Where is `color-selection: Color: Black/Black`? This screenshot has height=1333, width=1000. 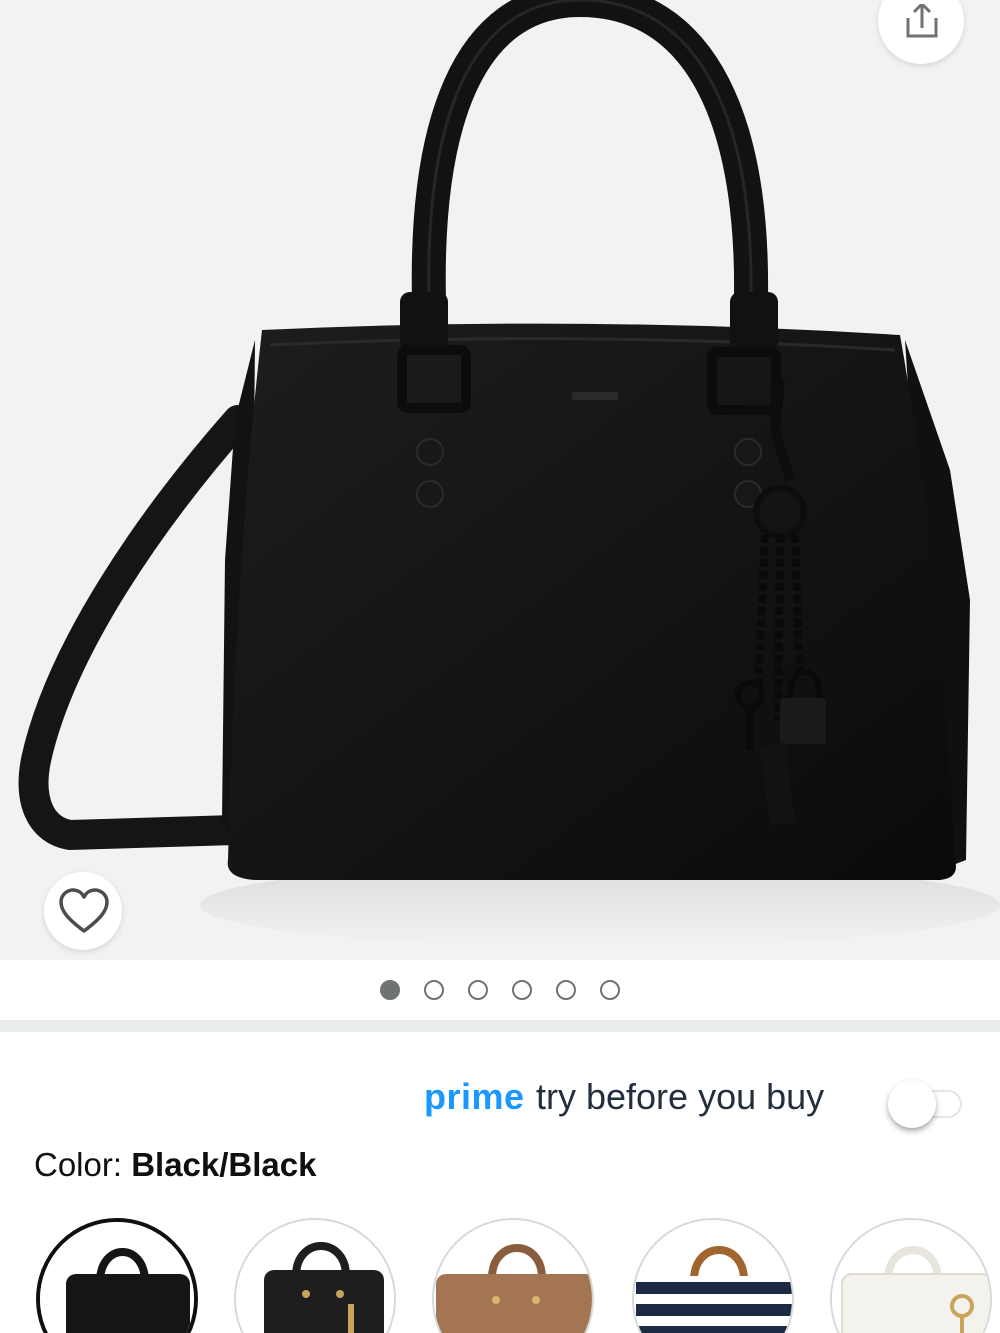
color-selection: Color: Black/Black is located at coordinates (175, 1165).